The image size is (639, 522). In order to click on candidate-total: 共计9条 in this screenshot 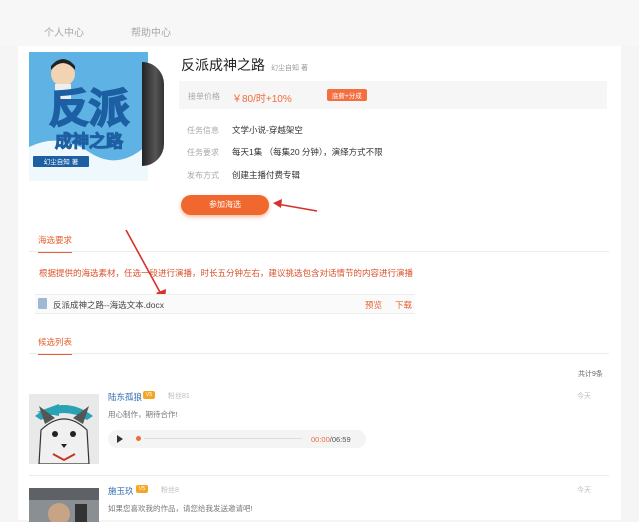, I will do `click(590, 374)`.